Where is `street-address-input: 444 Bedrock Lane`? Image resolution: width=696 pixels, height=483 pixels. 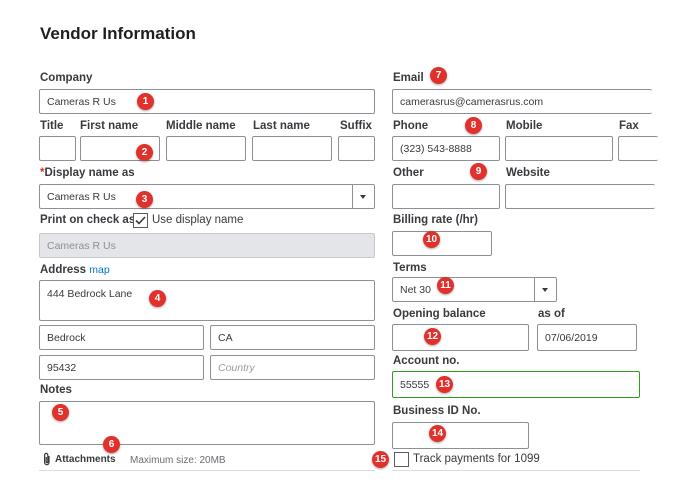 street-address-input: 444 Bedrock Lane is located at coordinates (207, 300).